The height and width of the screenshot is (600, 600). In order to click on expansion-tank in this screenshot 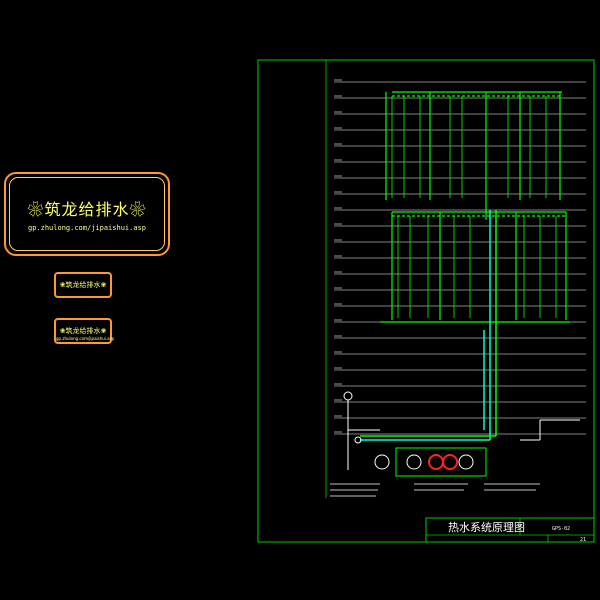, I will do `click(348, 396)`.